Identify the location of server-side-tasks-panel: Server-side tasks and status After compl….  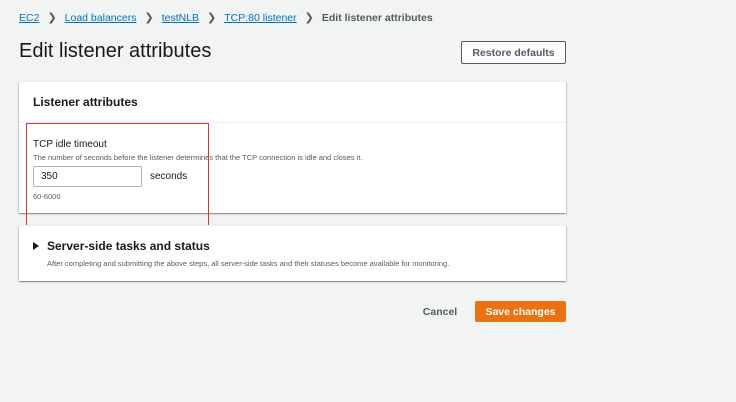
(292, 253).